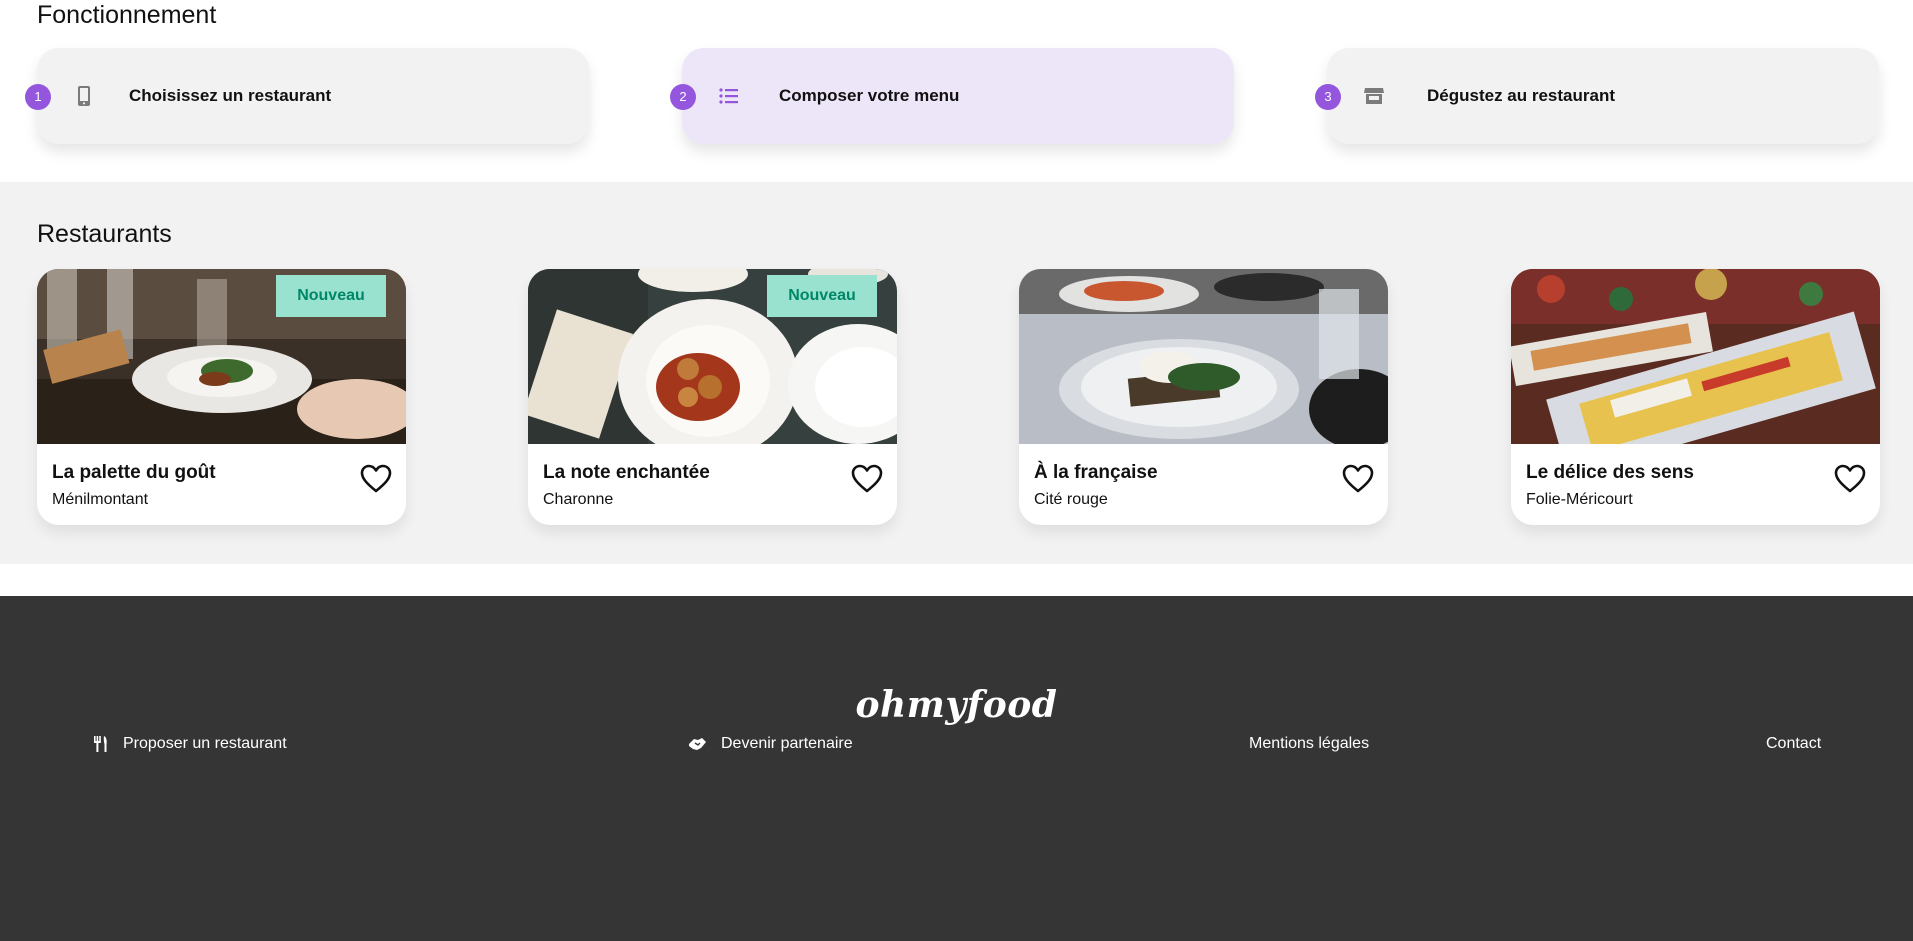  What do you see at coordinates (578, 499) in the screenshot?
I see `restaurant-location: Charonne` at bounding box center [578, 499].